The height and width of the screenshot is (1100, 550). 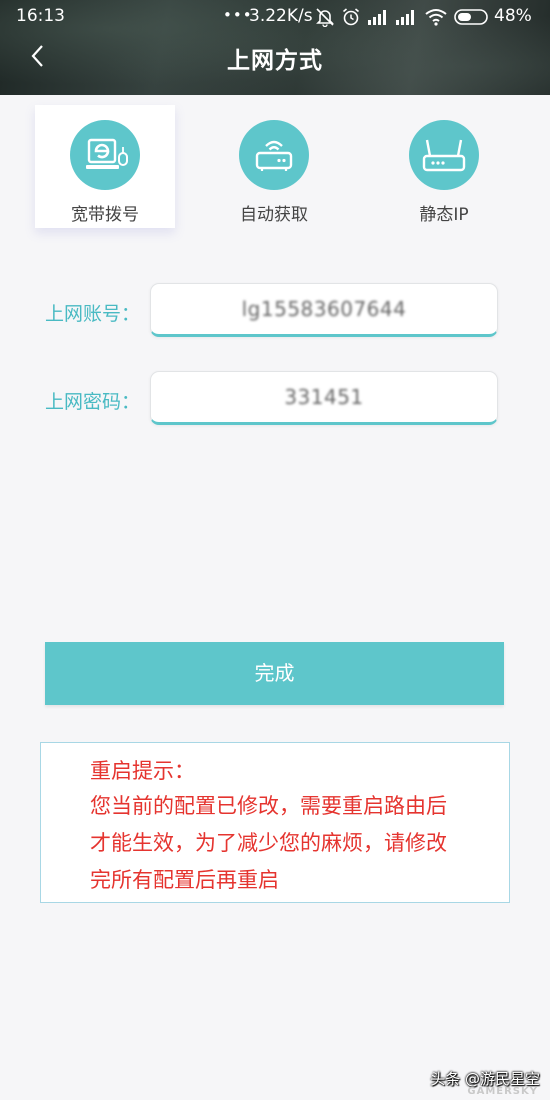 I want to click on done-button: 完成, so click(x=274, y=673).